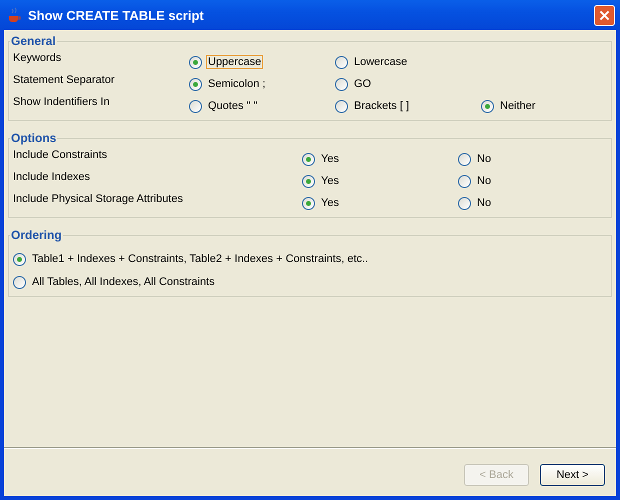  I want to click on option-label: Lowercase, so click(381, 62).